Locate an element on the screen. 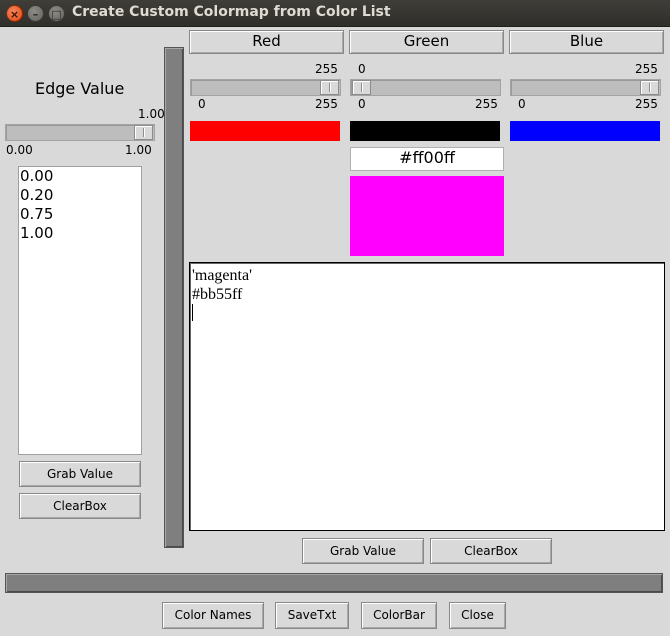  green-scale-max: 255 is located at coordinates (486, 104).